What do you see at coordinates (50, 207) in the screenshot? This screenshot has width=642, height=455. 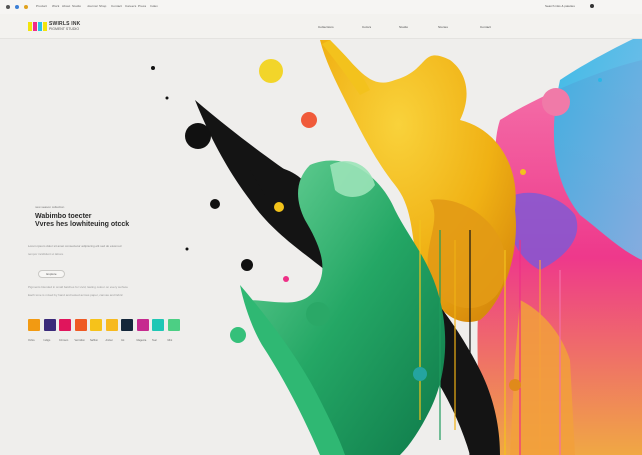 I see `hero-kicker: new season collection` at bounding box center [50, 207].